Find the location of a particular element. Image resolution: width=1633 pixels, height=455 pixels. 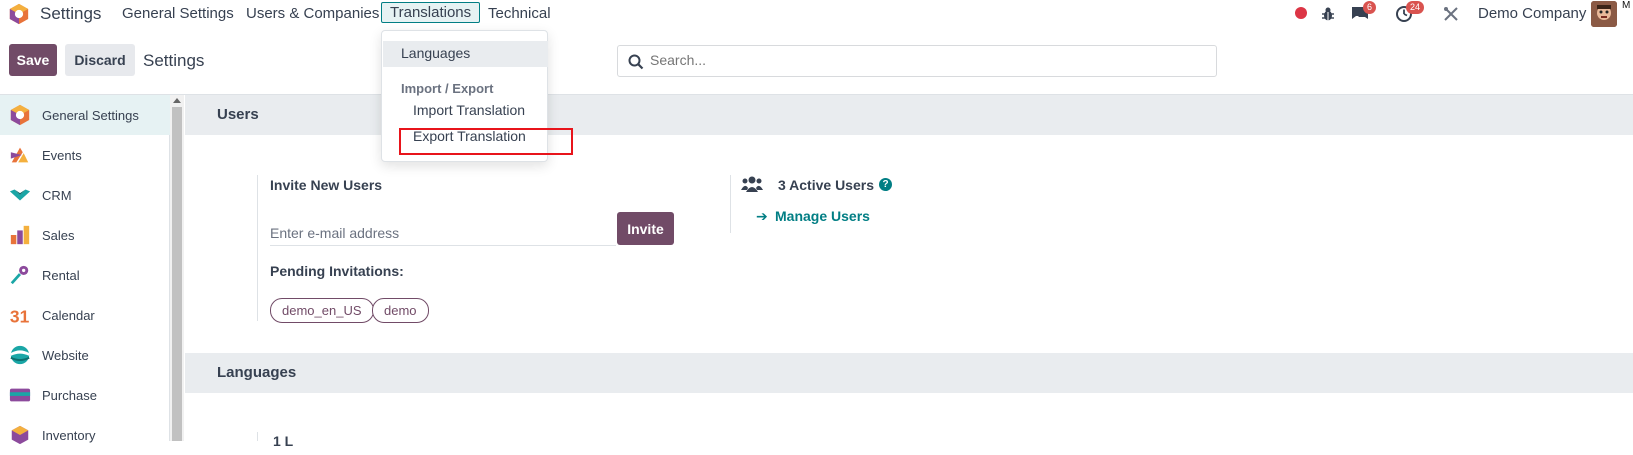

sales-app-icon is located at coordinates (20, 235).